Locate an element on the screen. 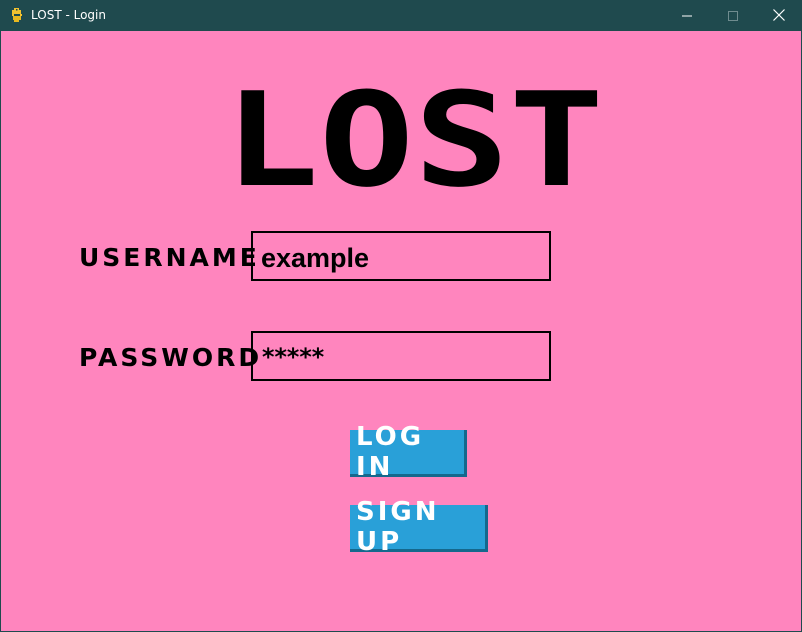 Image resolution: width=802 pixels, height=632 pixels. python-snake-icon is located at coordinates (17, 15).